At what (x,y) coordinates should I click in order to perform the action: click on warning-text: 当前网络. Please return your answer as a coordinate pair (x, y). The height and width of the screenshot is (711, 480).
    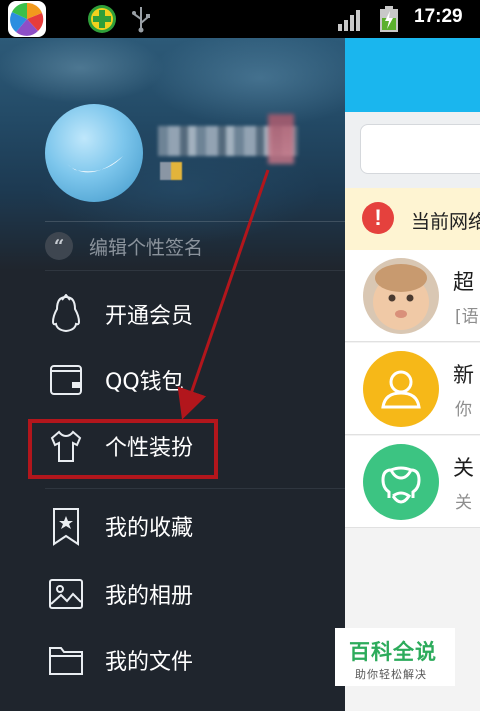
    Looking at the image, I should click on (445, 222).